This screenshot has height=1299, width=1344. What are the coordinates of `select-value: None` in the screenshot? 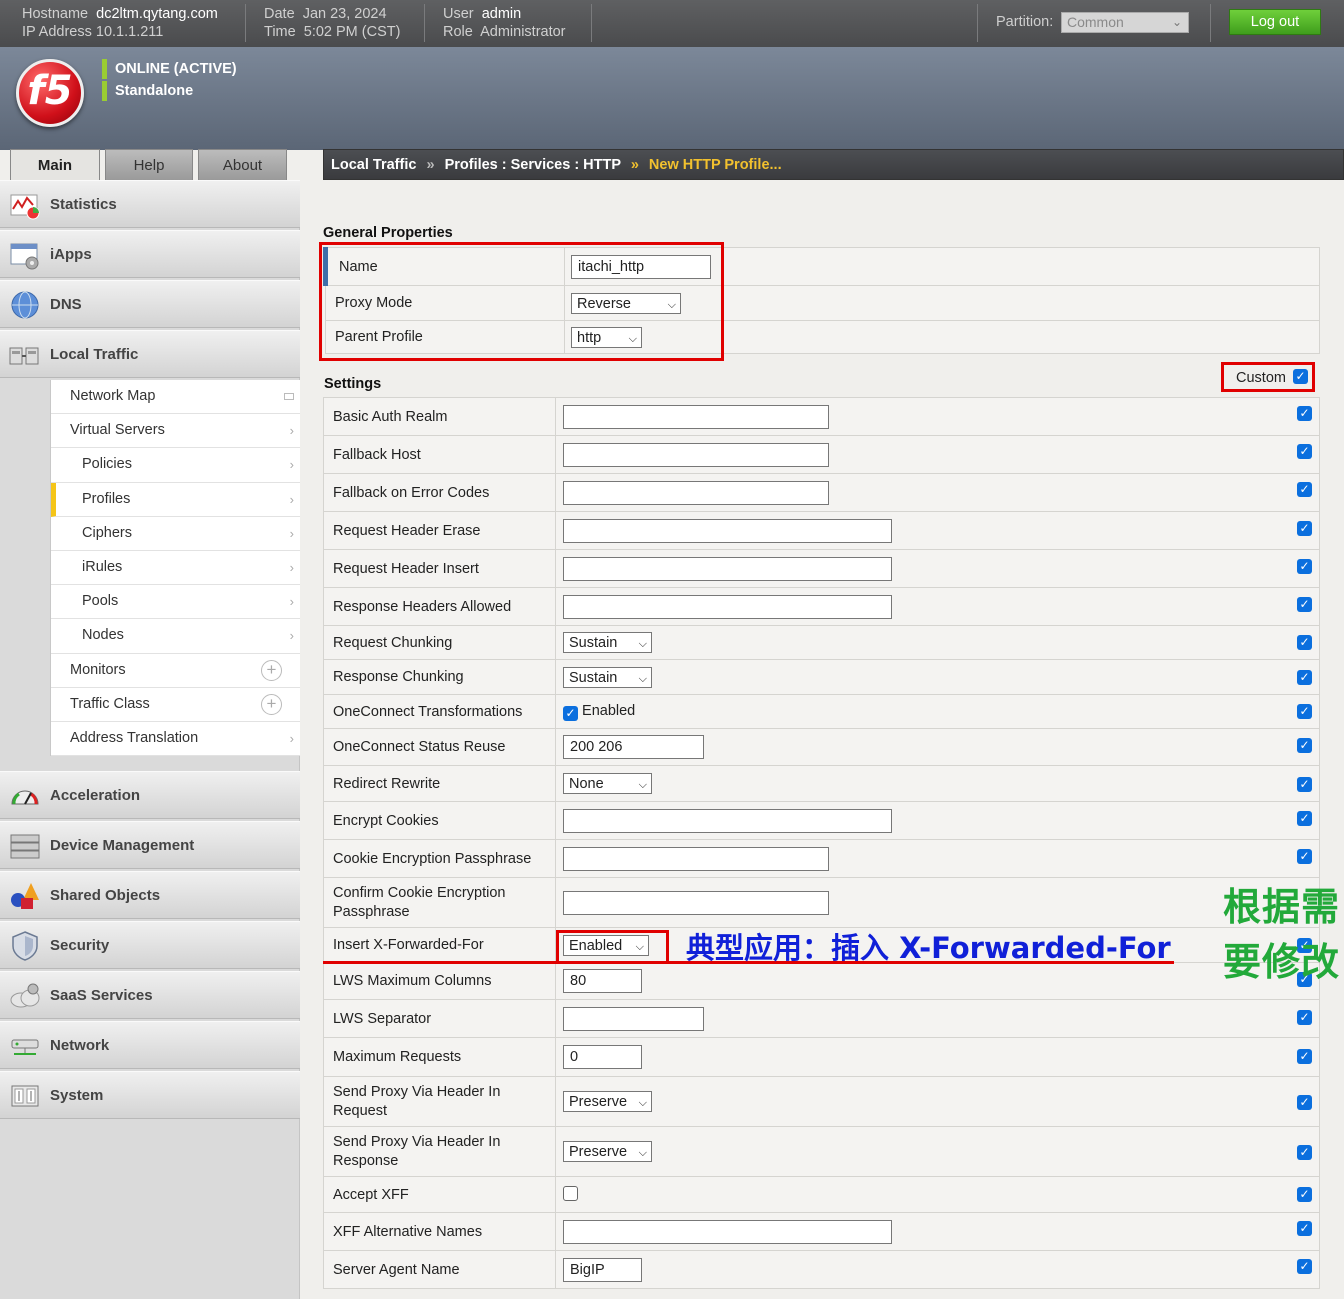 It's located at (586, 784).